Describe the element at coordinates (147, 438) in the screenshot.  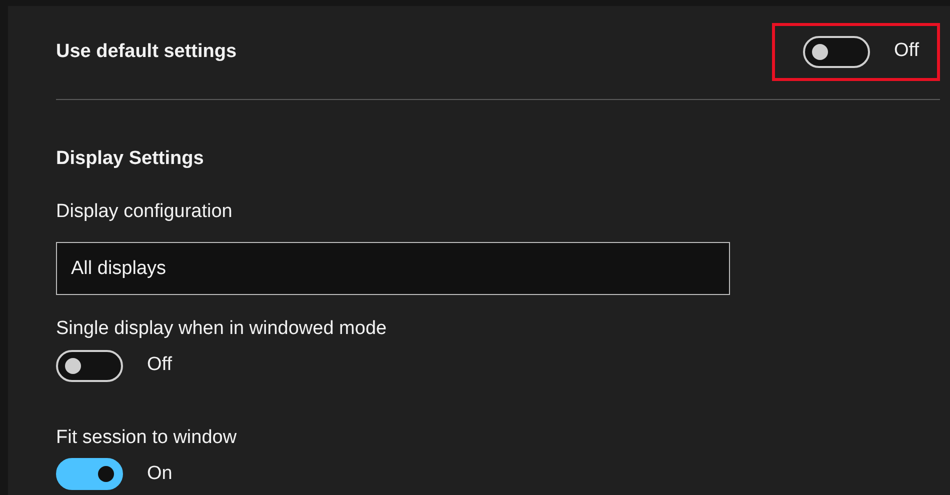
I see `option-label: Fit session to window` at that location.